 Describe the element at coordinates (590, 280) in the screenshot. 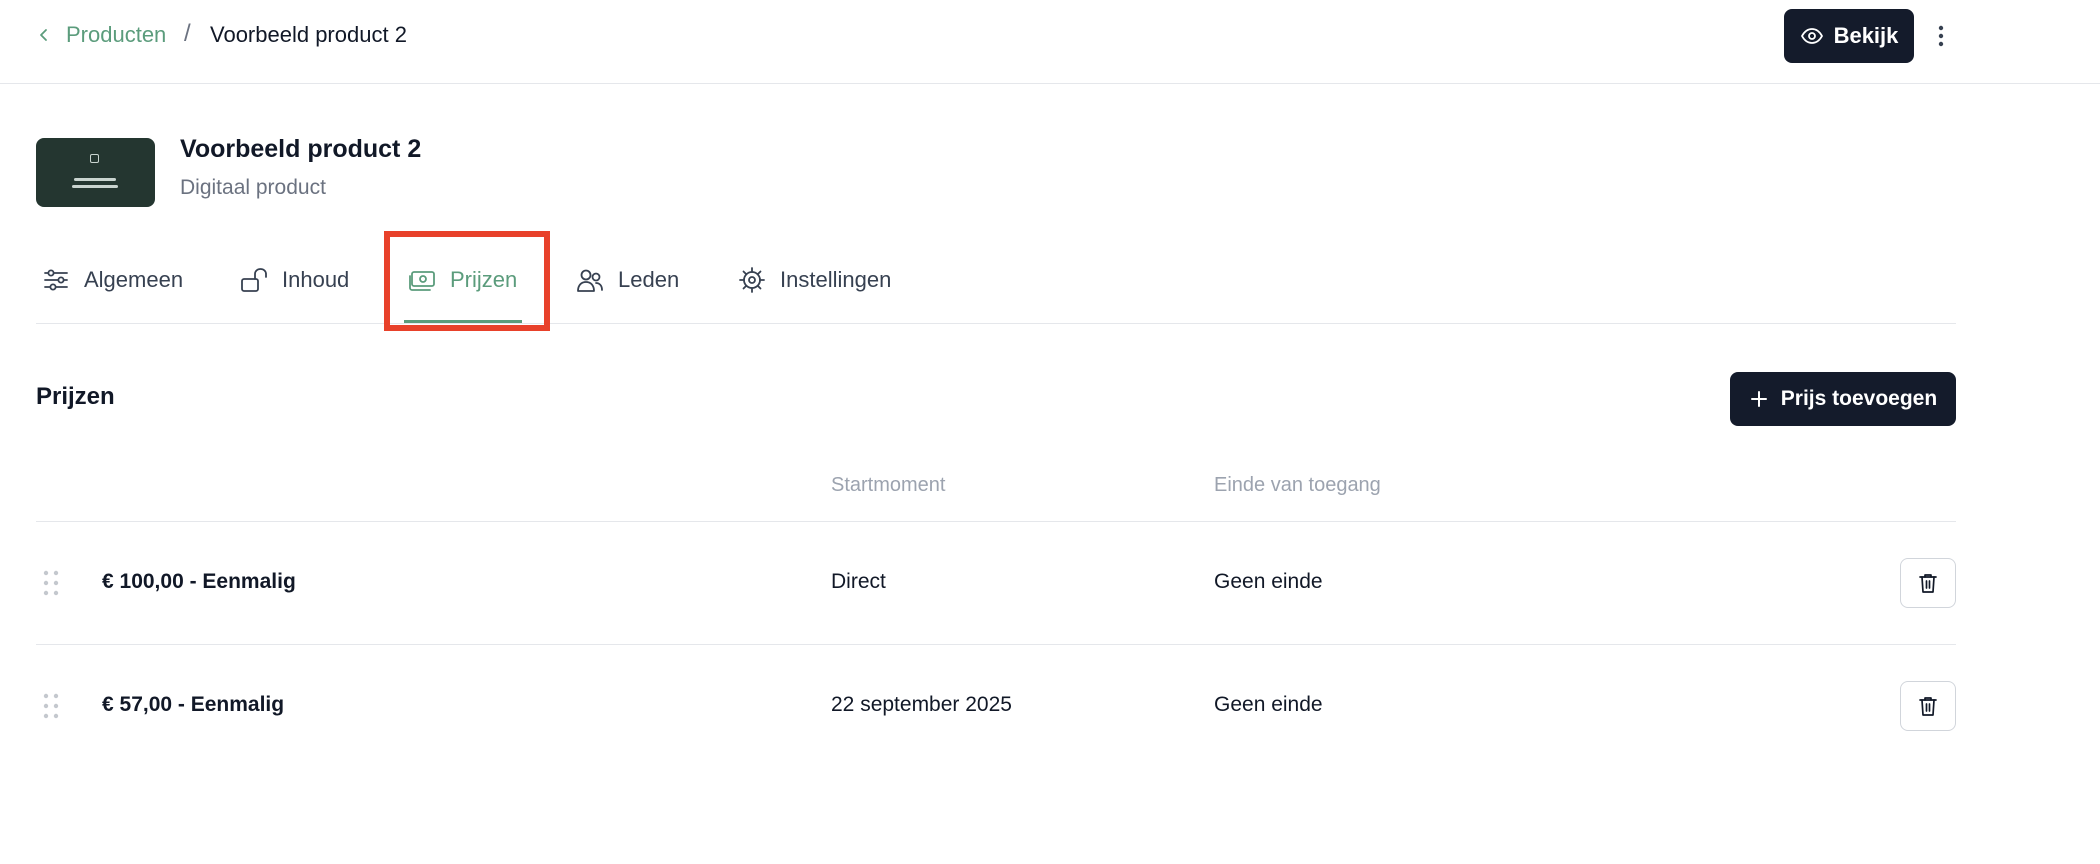

I see `users-icon` at that location.